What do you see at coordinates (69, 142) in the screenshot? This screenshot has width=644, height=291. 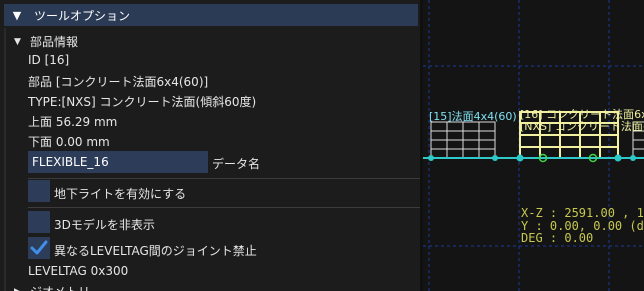 I see `bottom-surface: 下面 0.00 mm` at bounding box center [69, 142].